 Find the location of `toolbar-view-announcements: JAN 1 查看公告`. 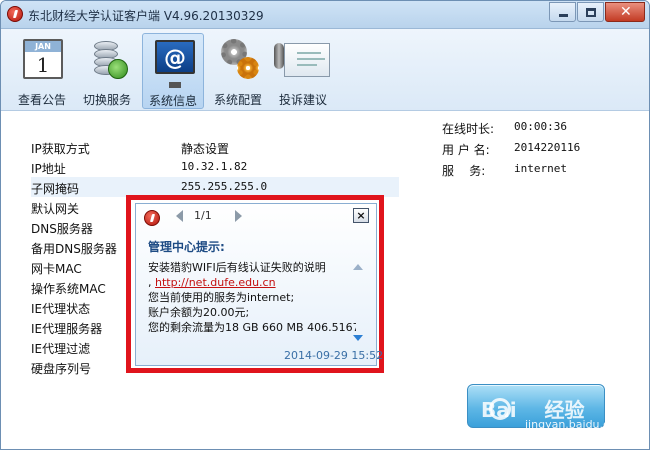

toolbar-view-announcements: JAN 1 查看公告 is located at coordinates (42, 71).